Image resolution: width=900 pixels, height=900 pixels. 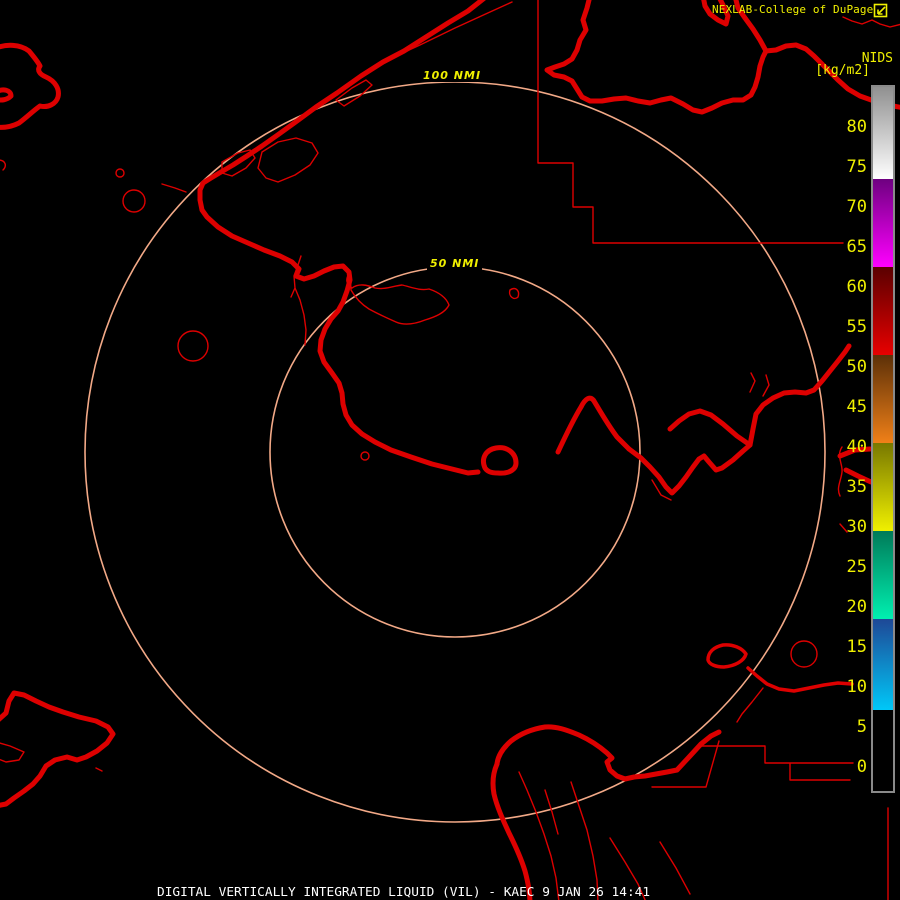 What do you see at coordinates (881, 13) in the screenshot?
I see `cod-weather-vane-icon` at bounding box center [881, 13].